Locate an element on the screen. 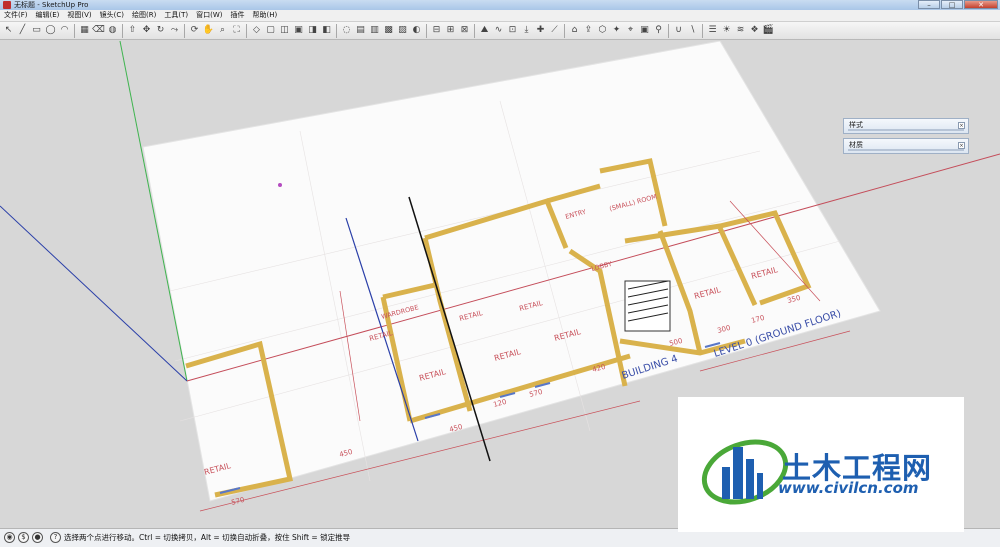 This screenshot has width=1000, height=547. sketchup-app-icon is located at coordinates (7, 5).